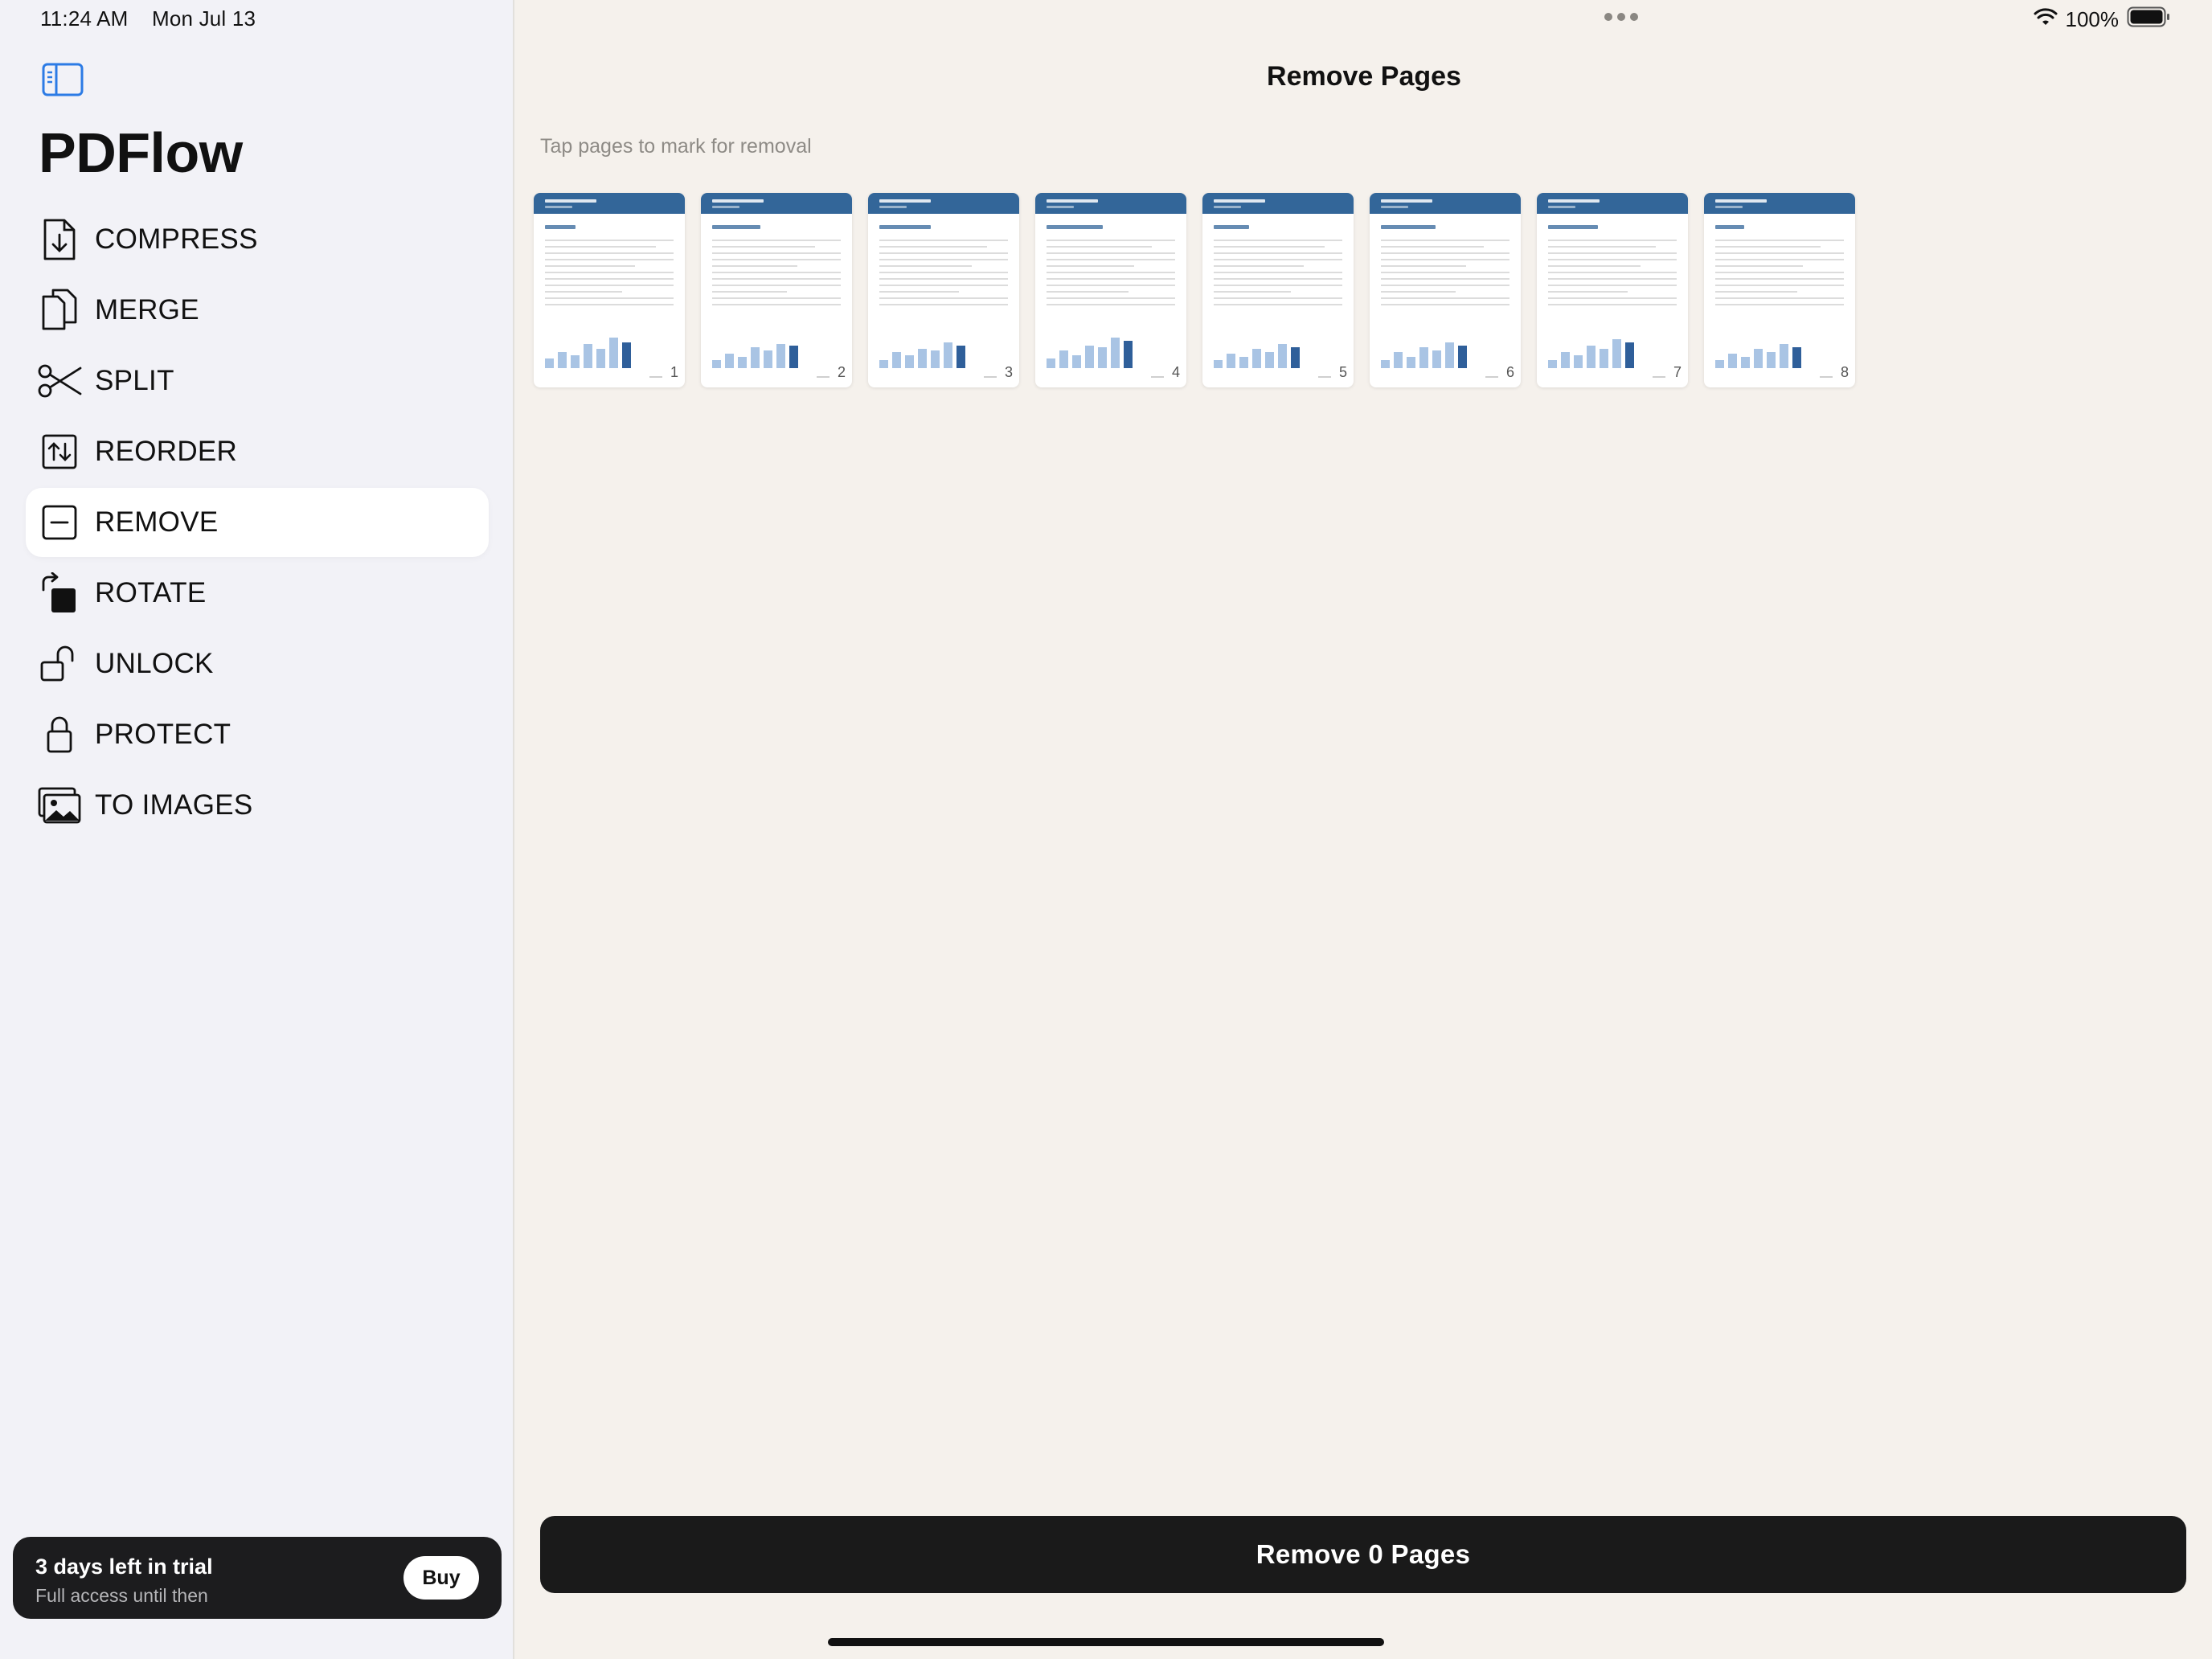  I want to click on page-thumbnail: 1, so click(609, 290).